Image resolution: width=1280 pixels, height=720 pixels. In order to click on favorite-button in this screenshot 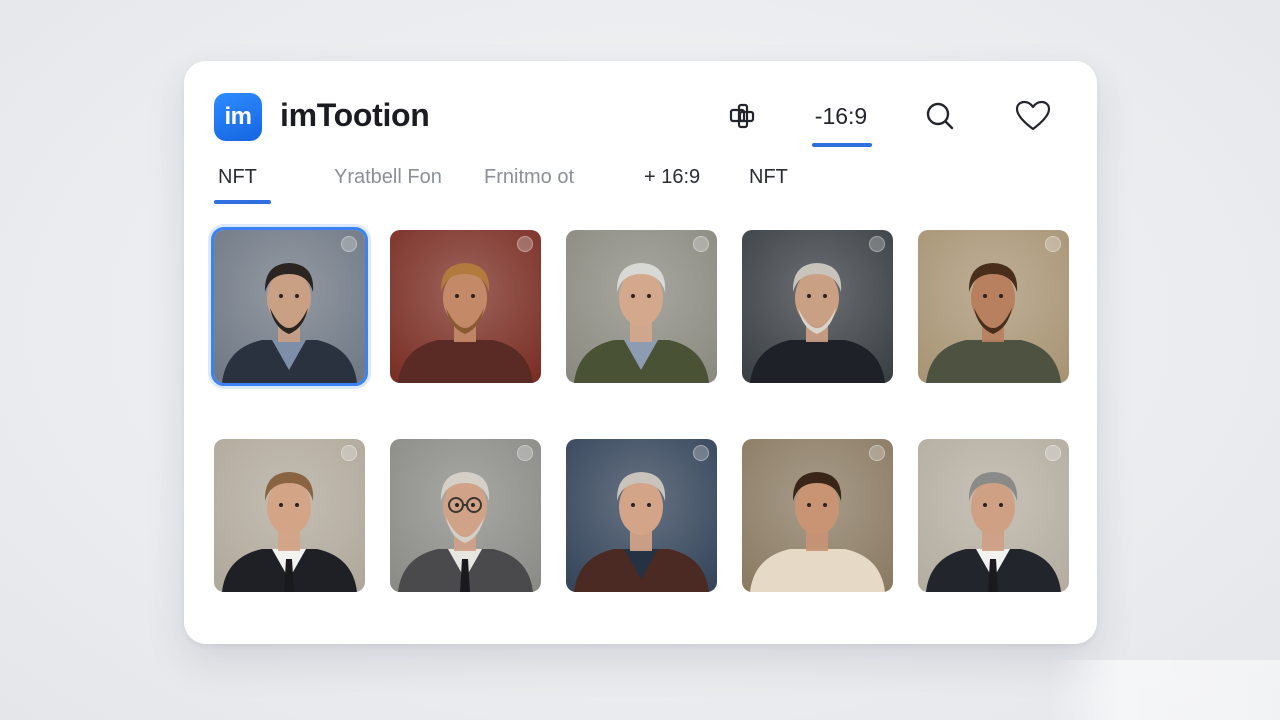, I will do `click(1033, 116)`.